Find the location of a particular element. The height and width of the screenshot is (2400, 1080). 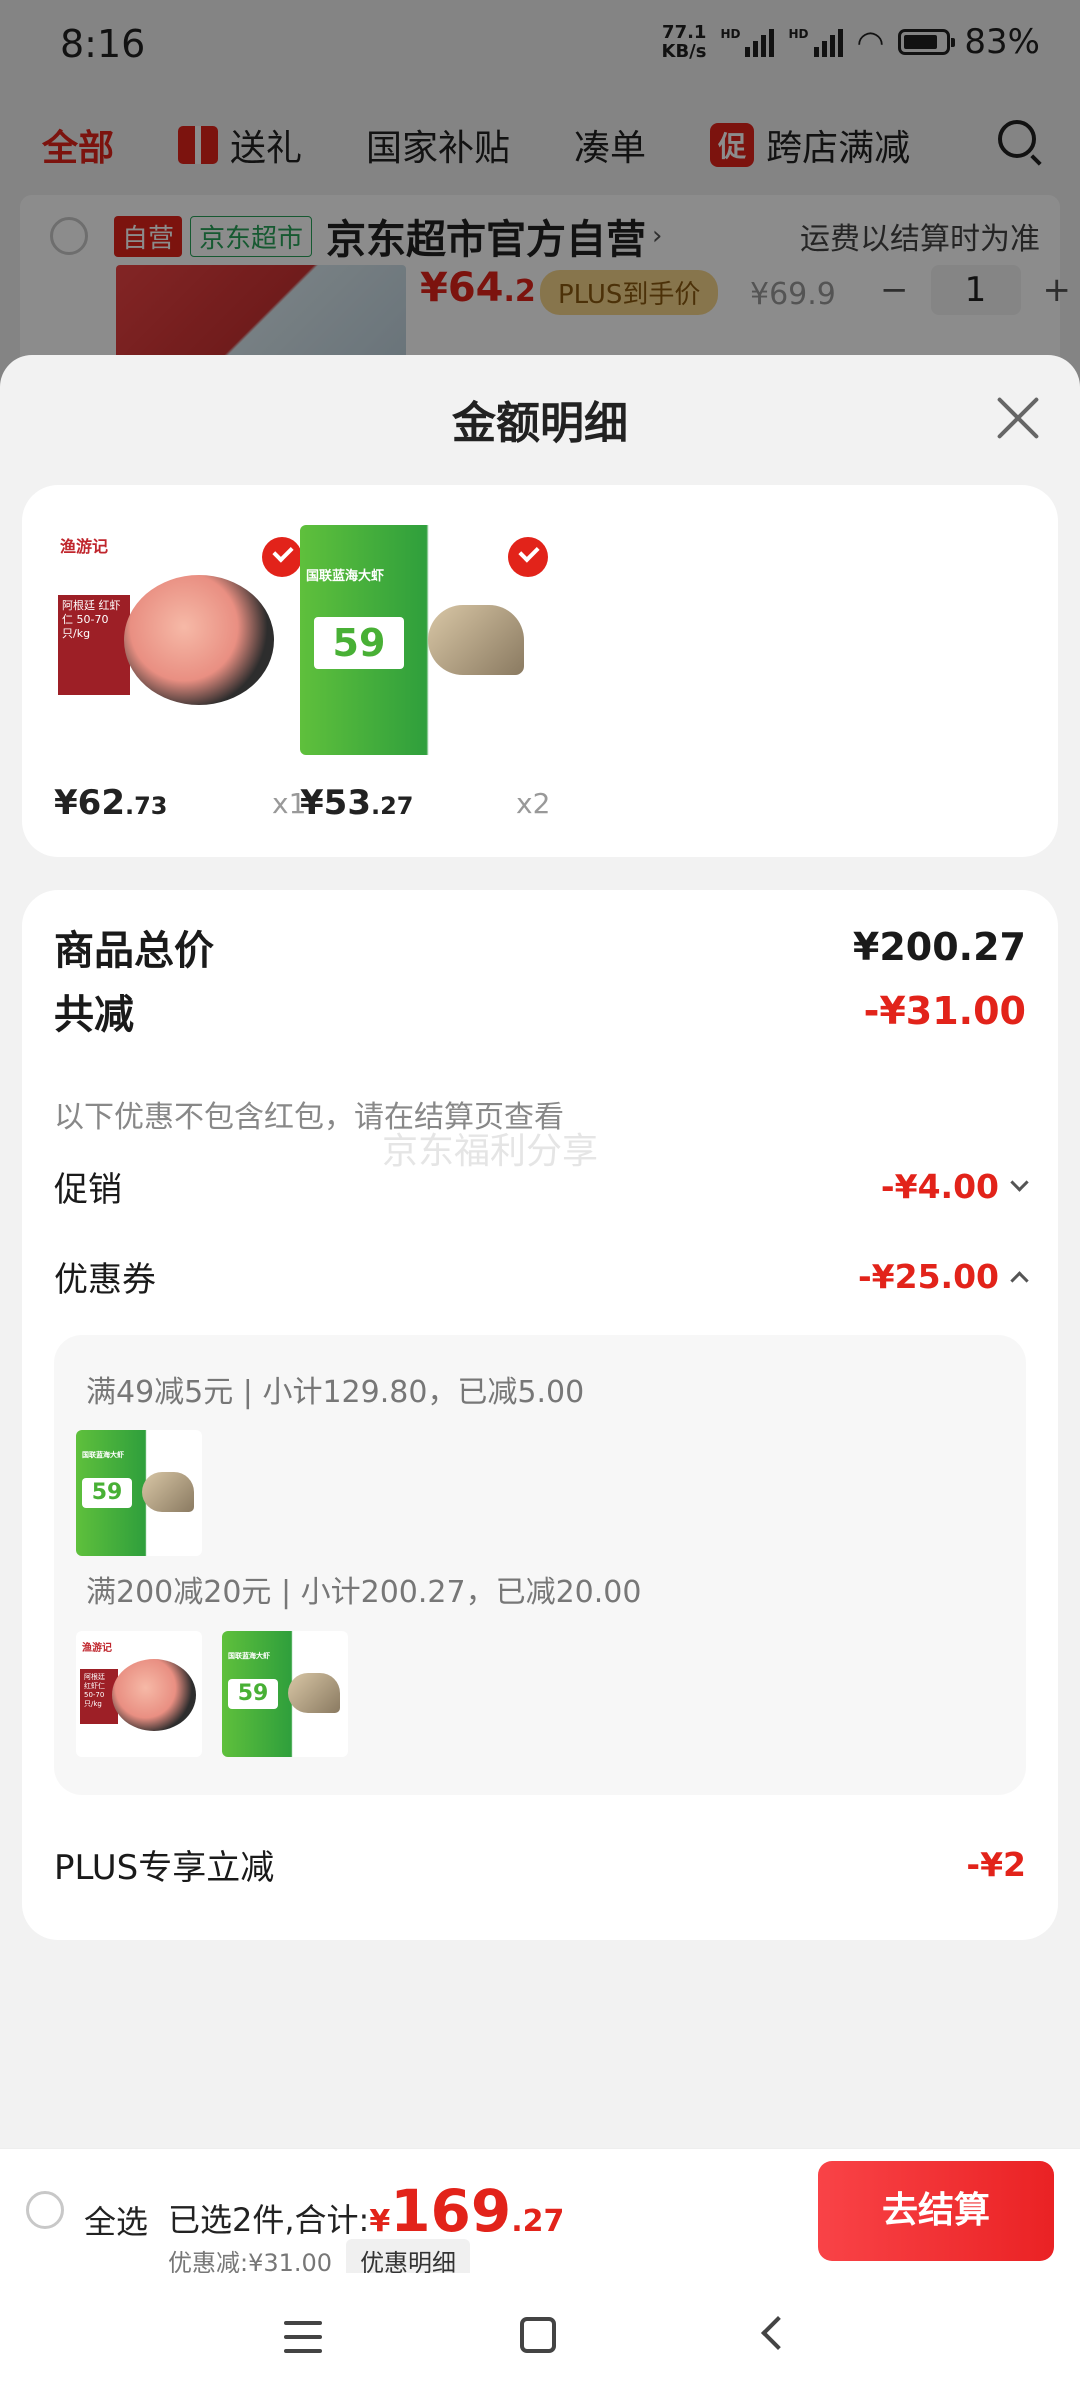

checkout-bar: 全选 已选2件,合计: ¥169.27 优惠减:¥31.00 优惠明细 去结算 is located at coordinates (540, 2215).